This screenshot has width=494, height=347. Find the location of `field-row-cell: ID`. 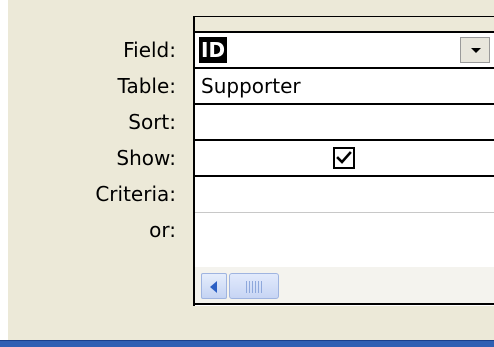

field-row-cell: ID is located at coordinates (344, 51).